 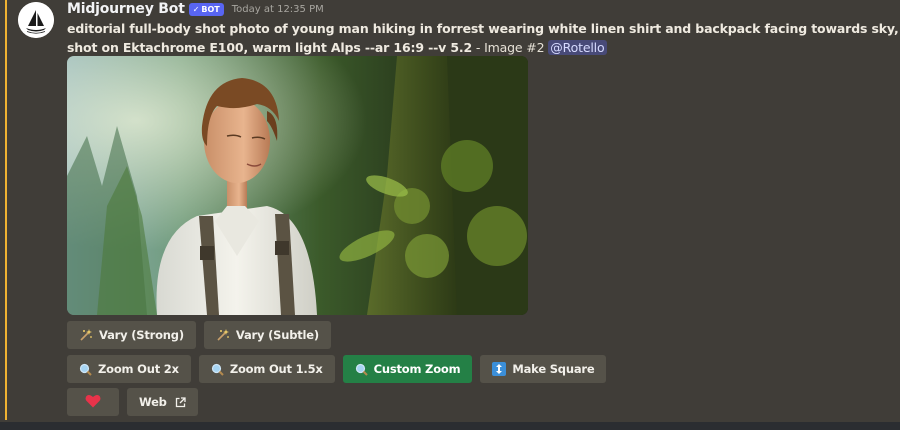 What do you see at coordinates (483, 9) in the screenshot?
I see `message-header: Midjourney Bot ✓ BOT Today at 12:35 PM` at bounding box center [483, 9].